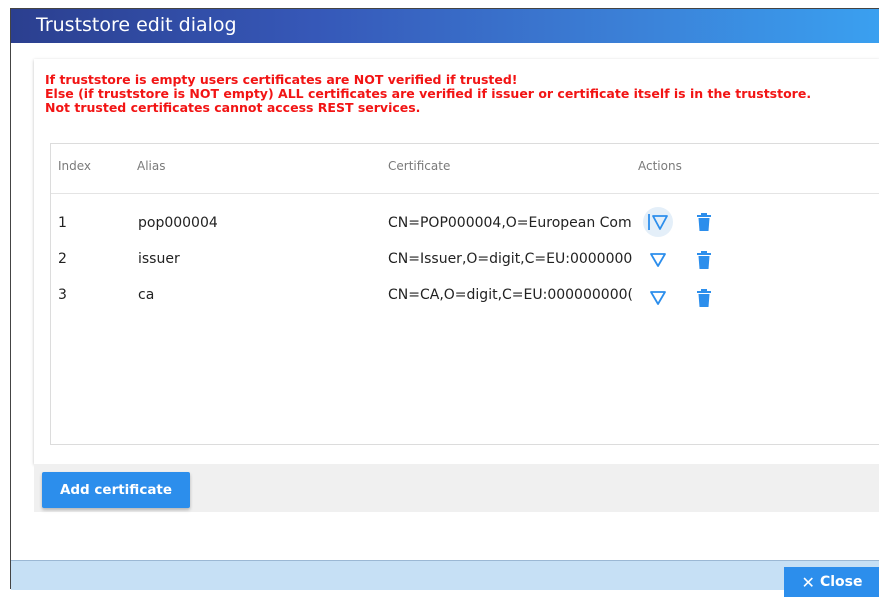  Describe the element at coordinates (510, 295) in the screenshot. I see `row-certificate: CN=CA,O=digit,C=EU:000000000(` at that location.